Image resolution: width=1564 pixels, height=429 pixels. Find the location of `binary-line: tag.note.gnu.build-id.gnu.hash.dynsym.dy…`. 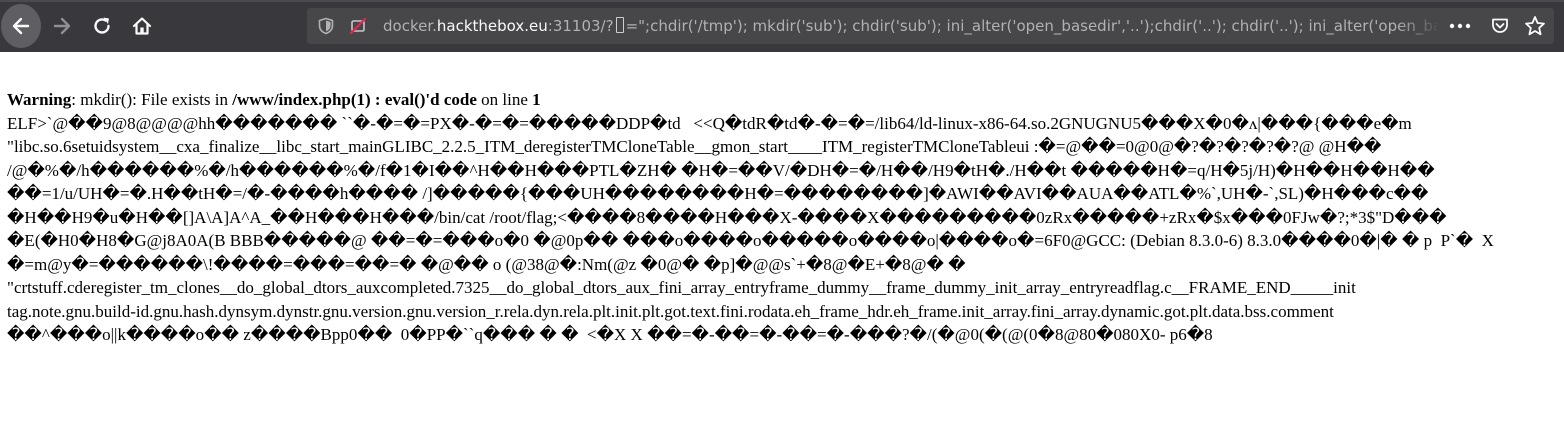

binary-line: tag.note.gnu.build-id.gnu.hash.dynsym.dy… is located at coordinates (670, 311).